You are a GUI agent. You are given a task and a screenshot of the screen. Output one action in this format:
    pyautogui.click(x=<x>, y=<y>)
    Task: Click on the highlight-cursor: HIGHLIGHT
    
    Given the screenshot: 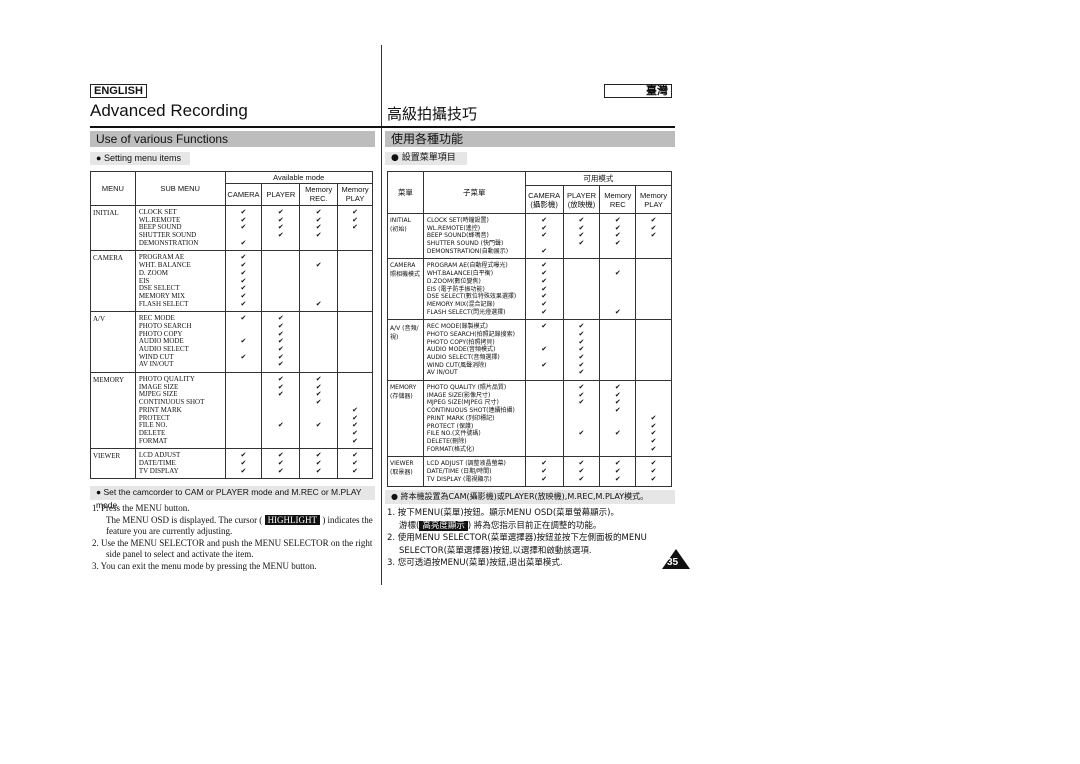 What is the action you would take?
    pyautogui.click(x=292, y=519)
    